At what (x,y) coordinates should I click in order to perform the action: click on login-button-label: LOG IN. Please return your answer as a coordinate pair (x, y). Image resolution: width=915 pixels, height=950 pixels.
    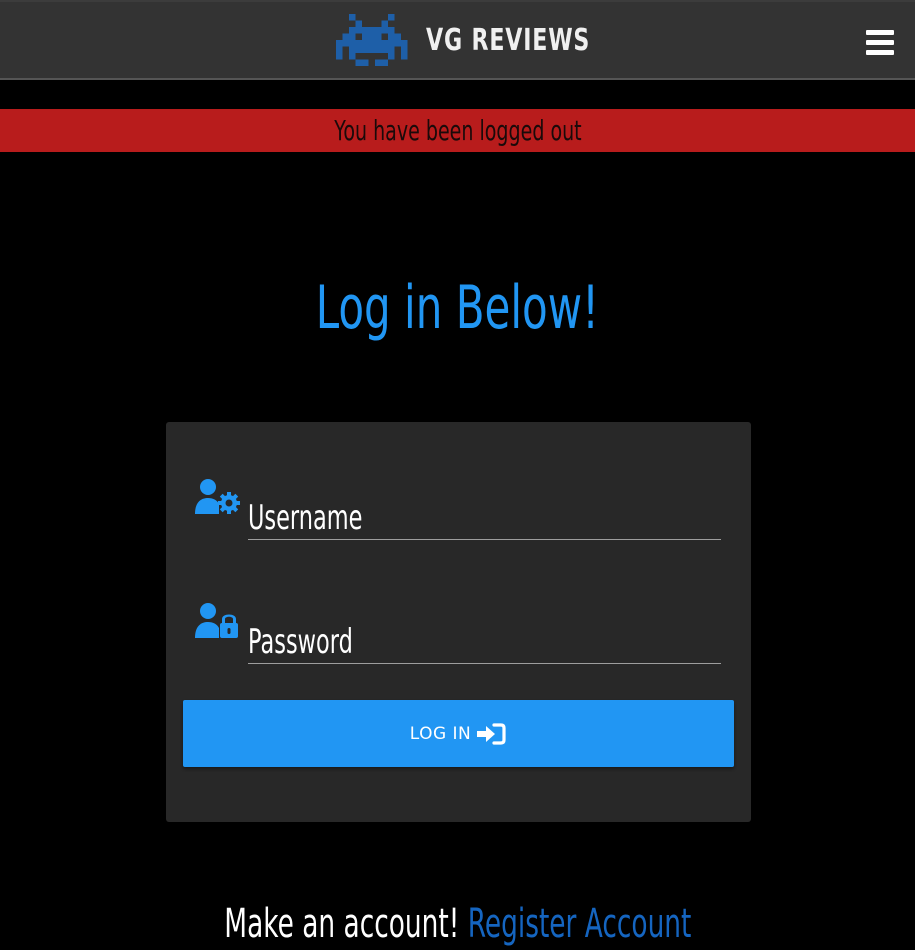
    Looking at the image, I should click on (440, 733).